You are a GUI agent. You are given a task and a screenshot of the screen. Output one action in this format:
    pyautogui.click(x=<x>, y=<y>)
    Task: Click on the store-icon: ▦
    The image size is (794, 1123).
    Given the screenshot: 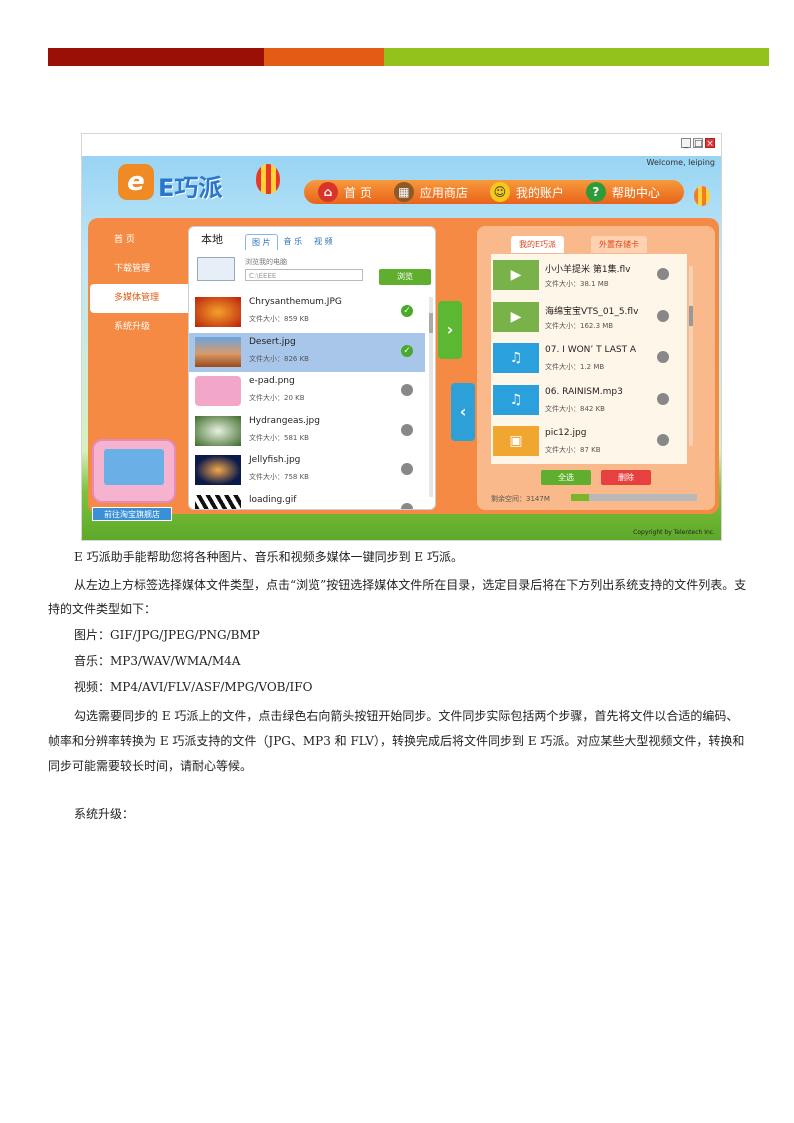 What is the action you would take?
    pyautogui.click(x=403, y=192)
    